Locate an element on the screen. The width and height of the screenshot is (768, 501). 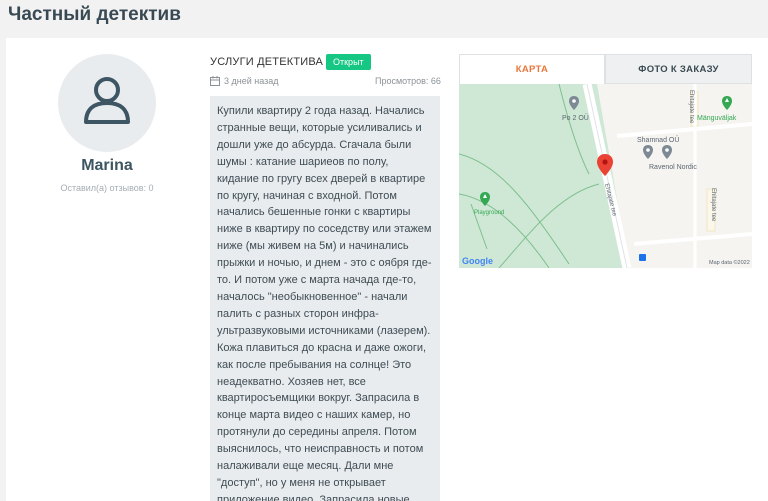
avatar is located at coordinates (107, 103).